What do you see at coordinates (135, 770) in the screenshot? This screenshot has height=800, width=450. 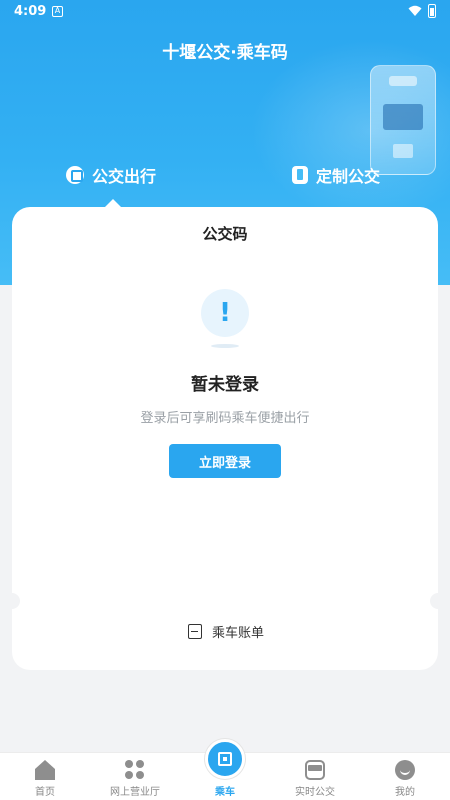 I see `grid-dots-icon` at bounding box center [135, 770].